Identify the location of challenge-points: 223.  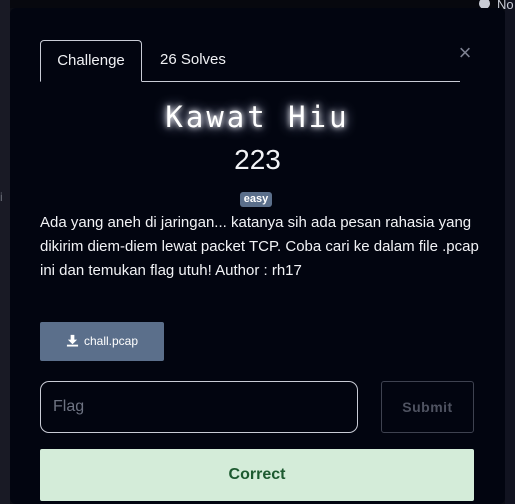
(257, 159).